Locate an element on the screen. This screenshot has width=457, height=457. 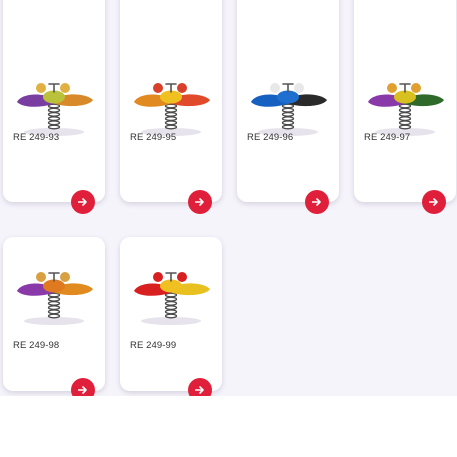
product-card: RE 249-97 is located at coordinates (405, 107).